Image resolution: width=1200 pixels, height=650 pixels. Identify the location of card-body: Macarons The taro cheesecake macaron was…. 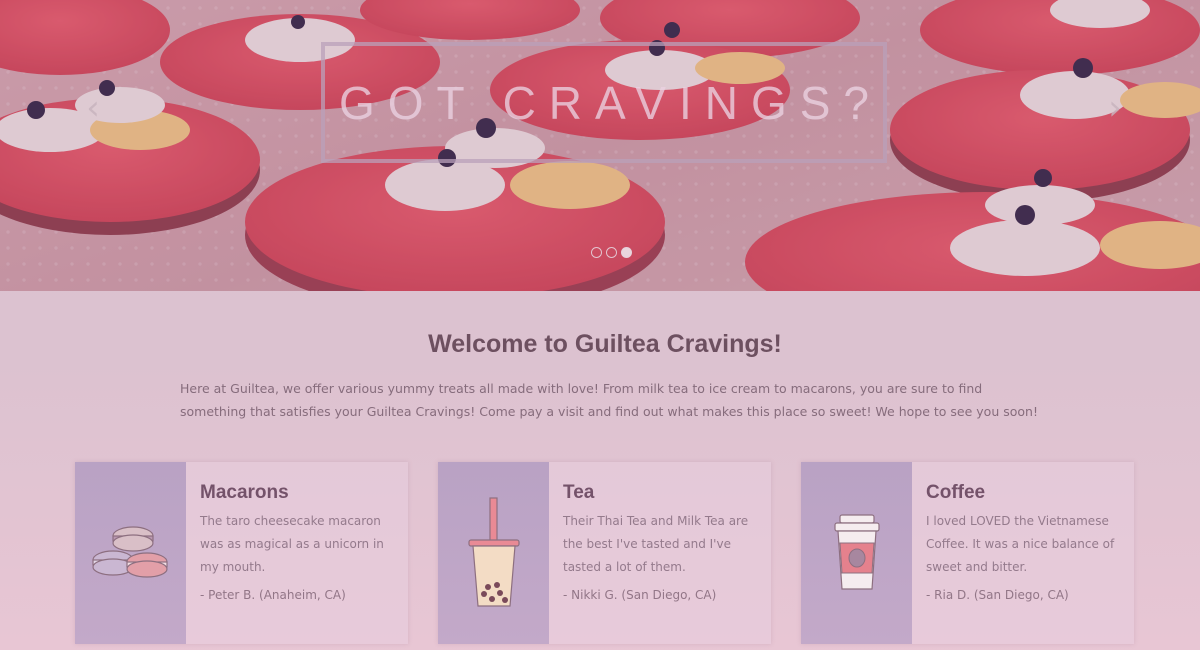
(297, 553).